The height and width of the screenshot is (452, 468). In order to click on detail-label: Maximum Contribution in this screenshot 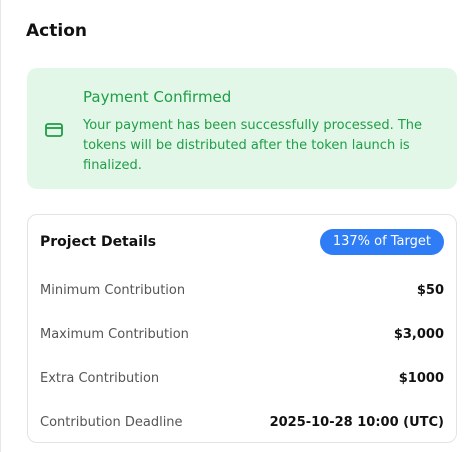, I will do `click(114, 334)`.